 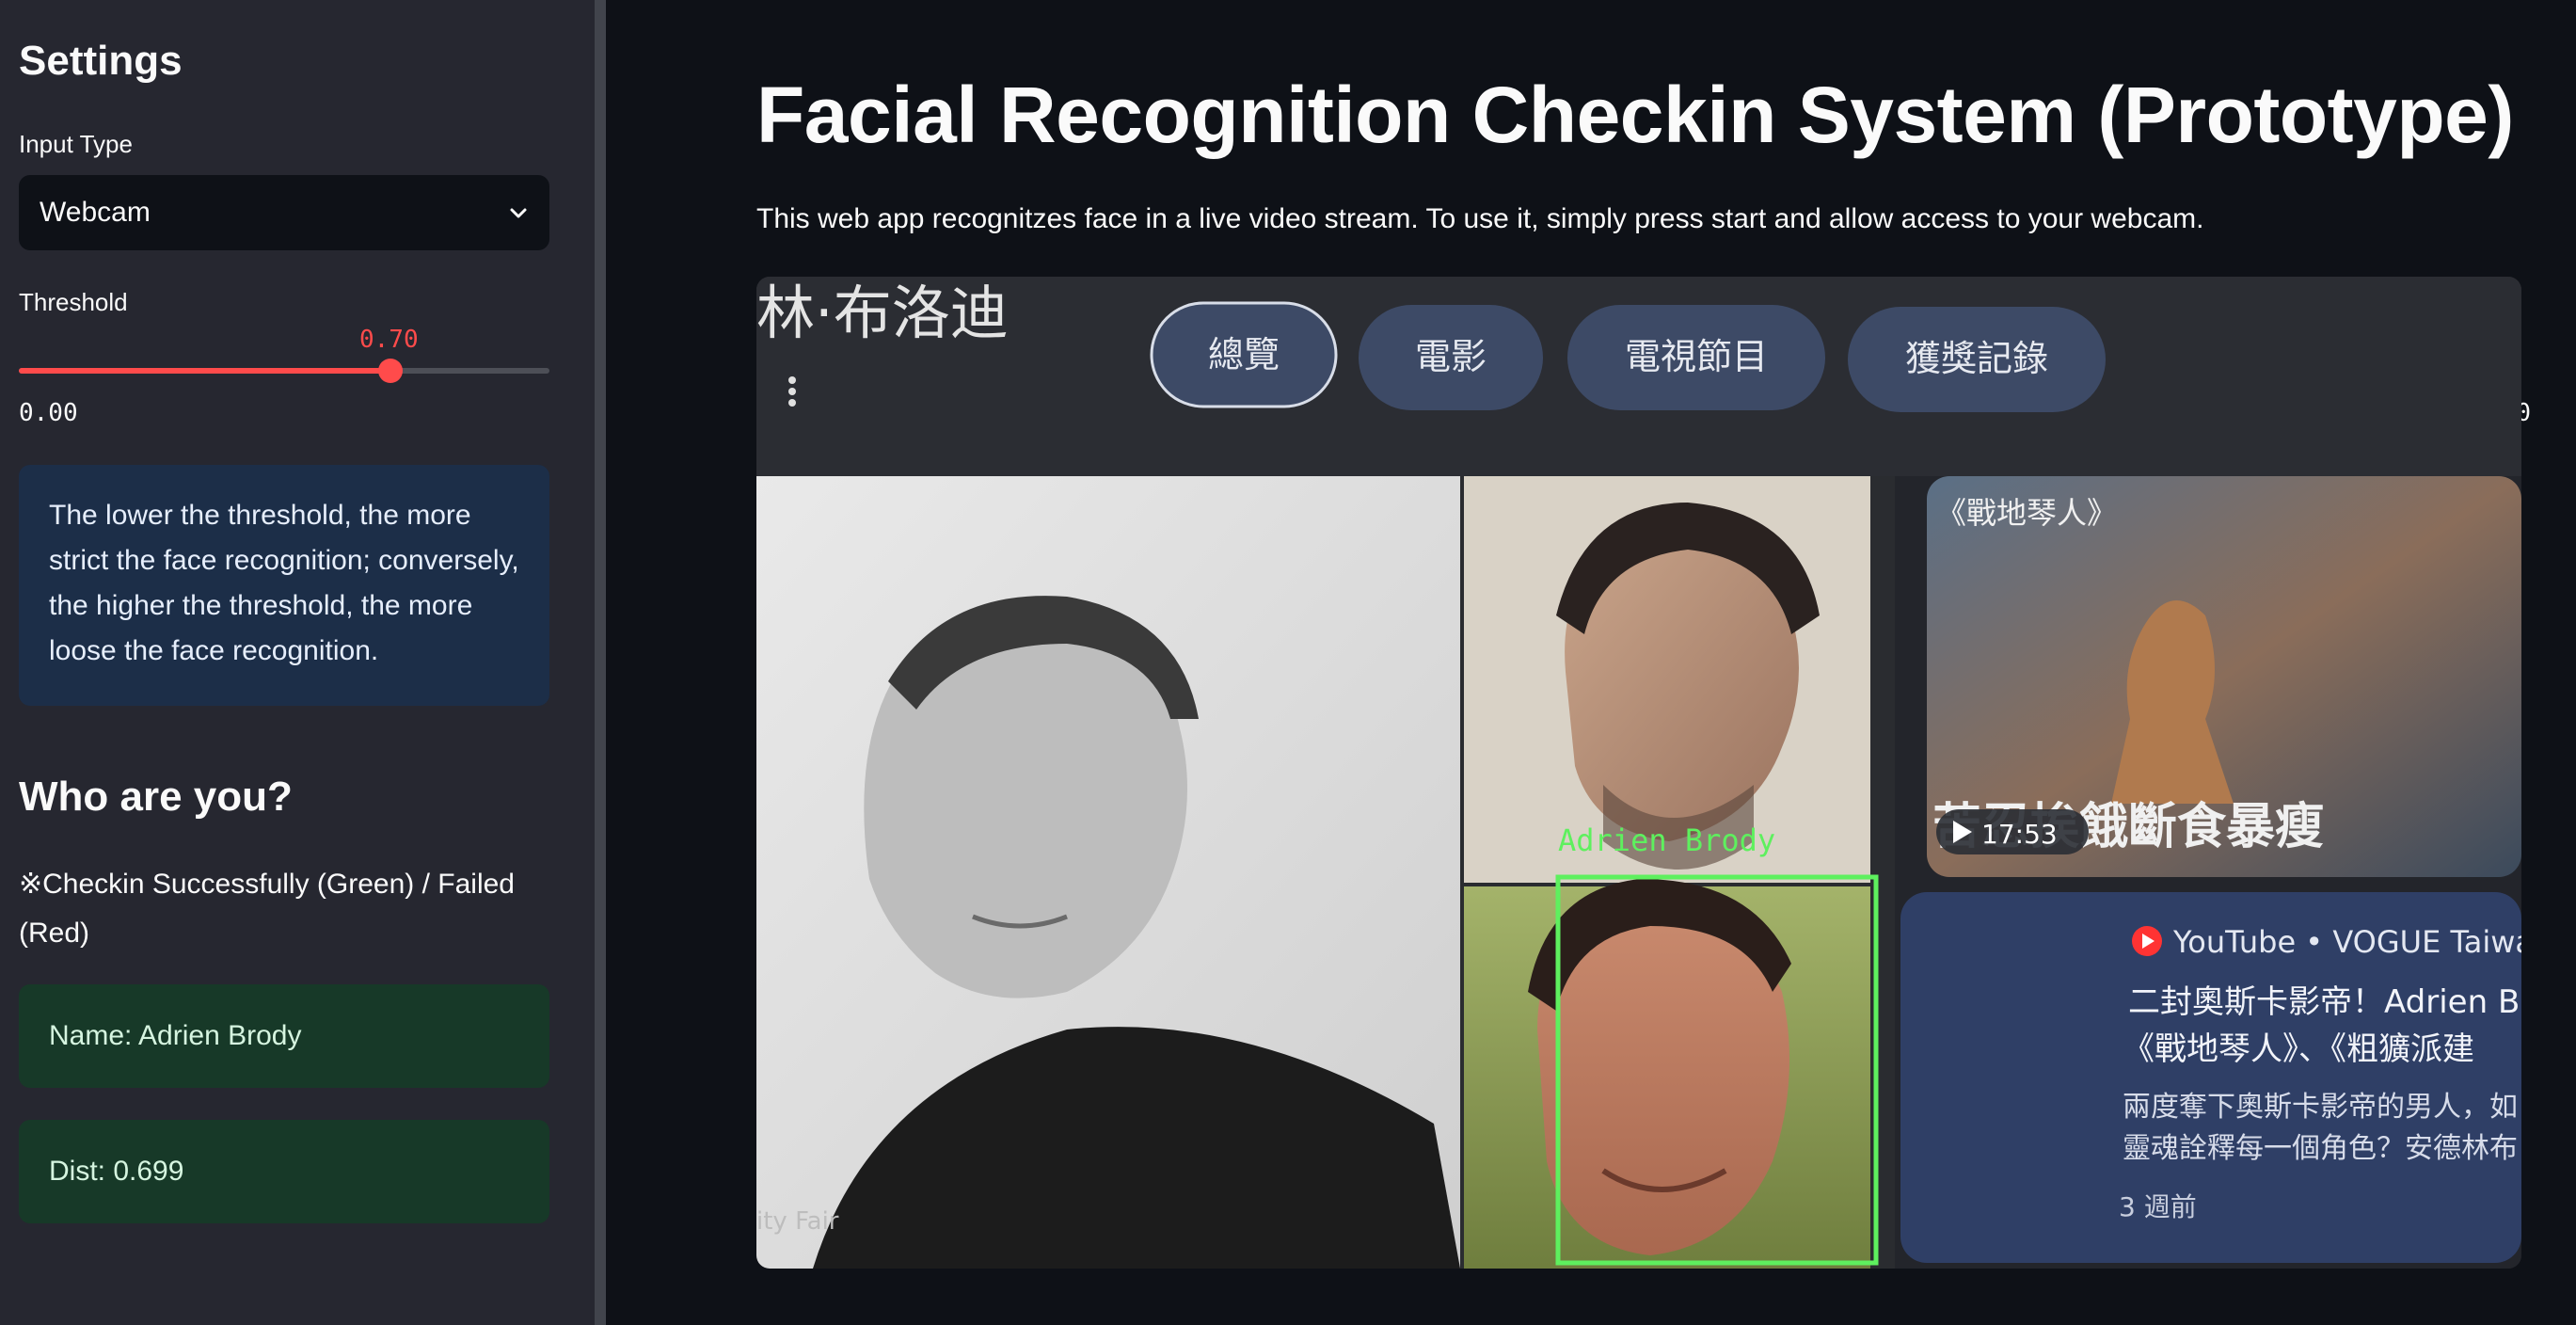 What do you see at coordinates (284, 1036) in the screenshot?
I see `result-name-box: Name: Adrien Brody` at bounding box center [284, 1036].